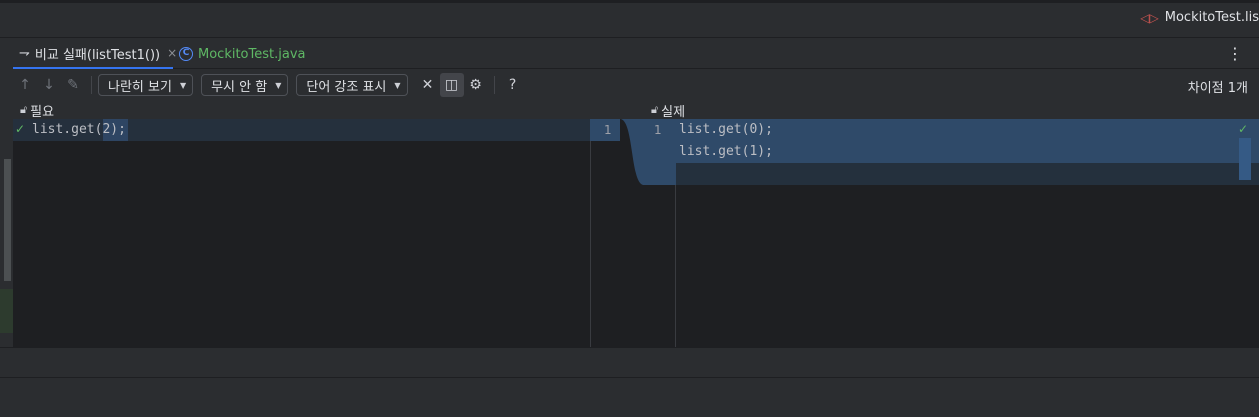 The image size is (1259, 417). What do you see at coordinates (140, 87) in the screenshot?
I see `viewer-mode-label: 나란히 보기` at bounding box center [140, 87].